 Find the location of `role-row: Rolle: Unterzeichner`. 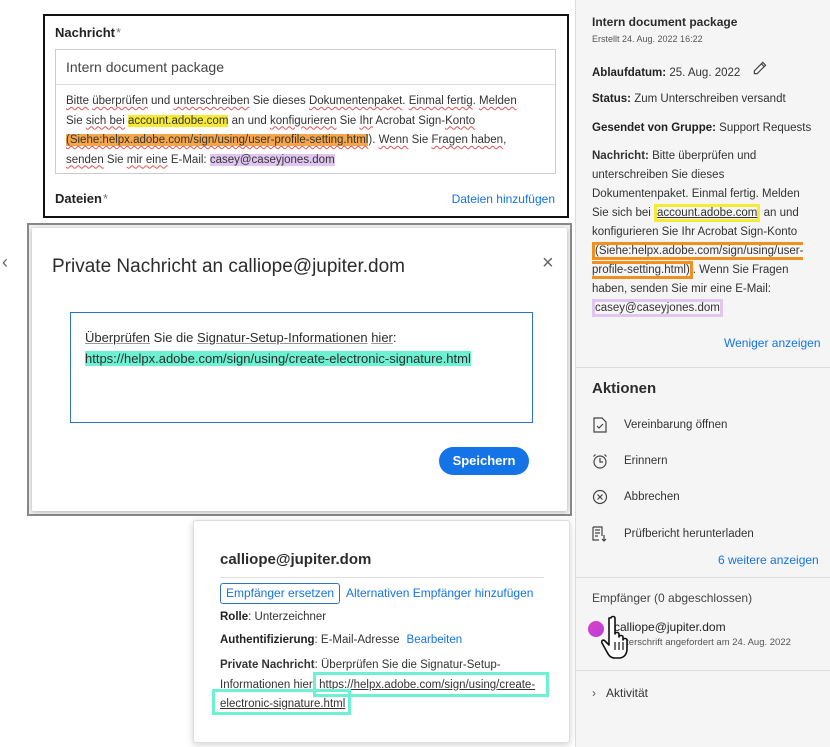

role-row: Rolle: Unterzeichner is located at coordinates (273, 617).